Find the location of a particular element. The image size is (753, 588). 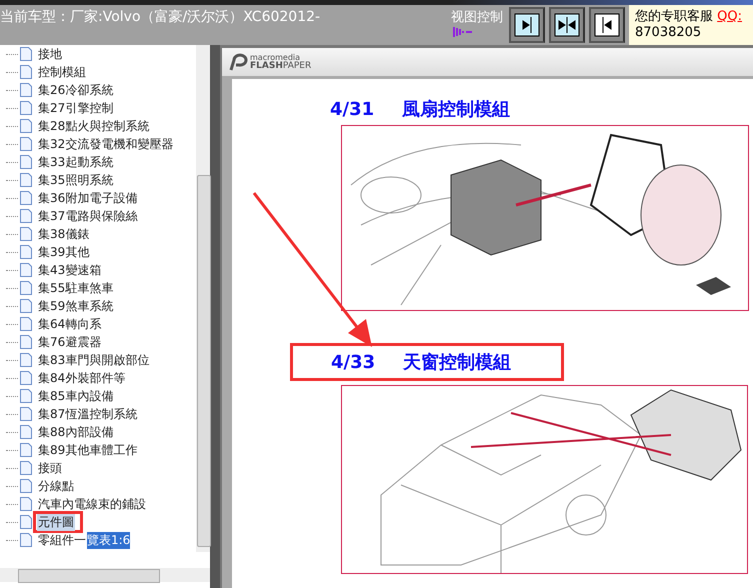

car-model-label: 当前车型：厂家:Volvo（富豪/沃尔沃）XC602012- is located at coordinates (161, 17).